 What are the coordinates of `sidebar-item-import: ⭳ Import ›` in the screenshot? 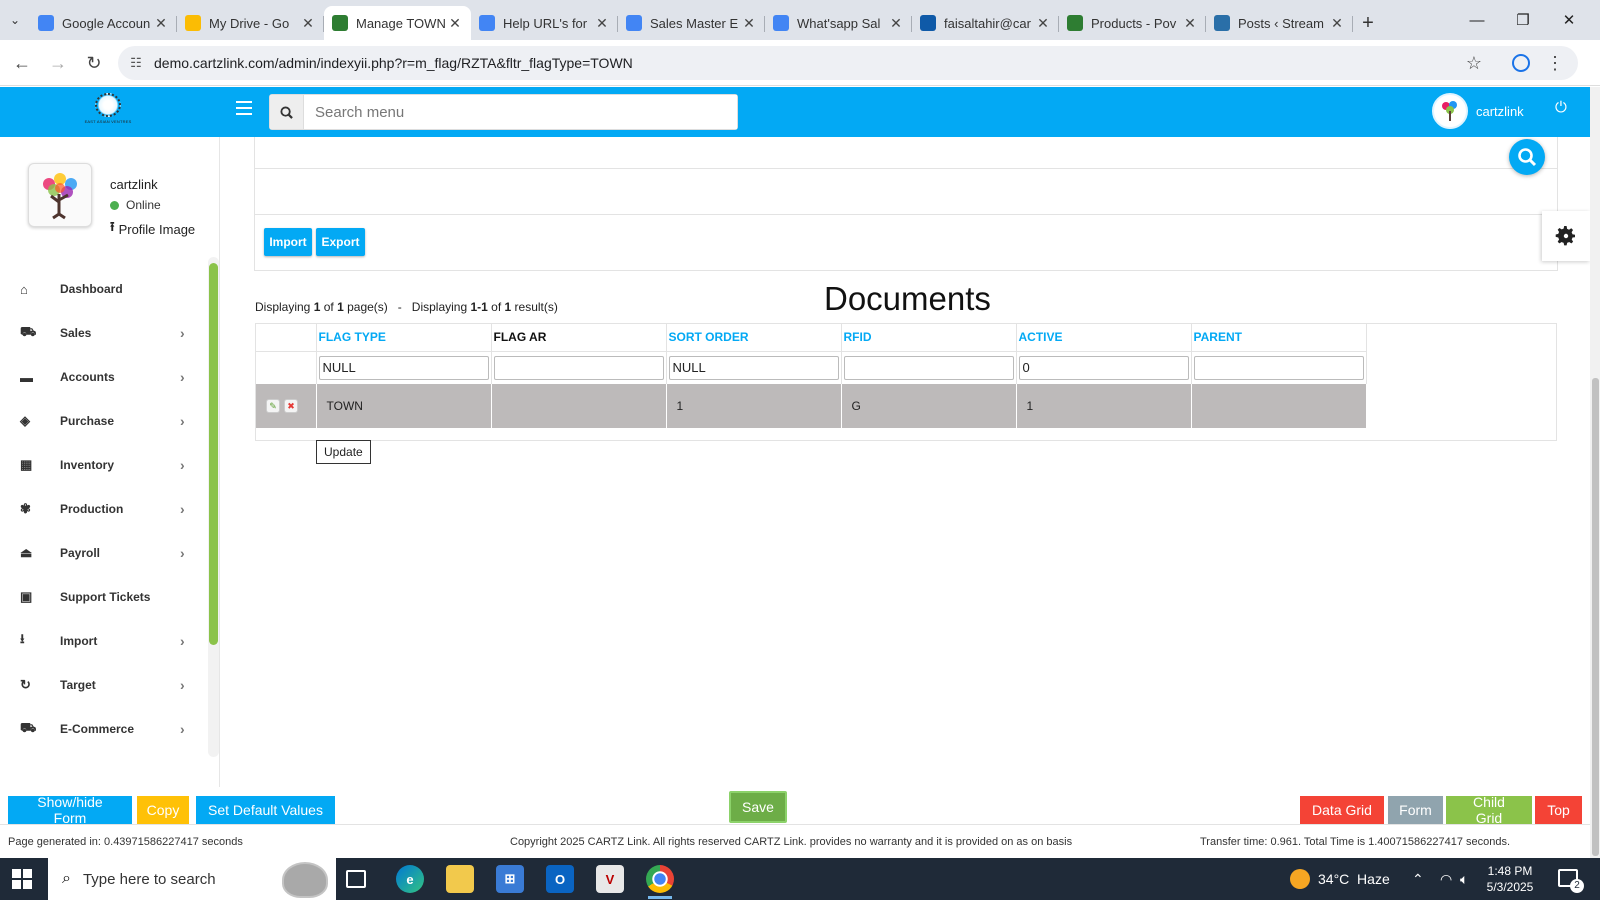 It's located at (100, 641).